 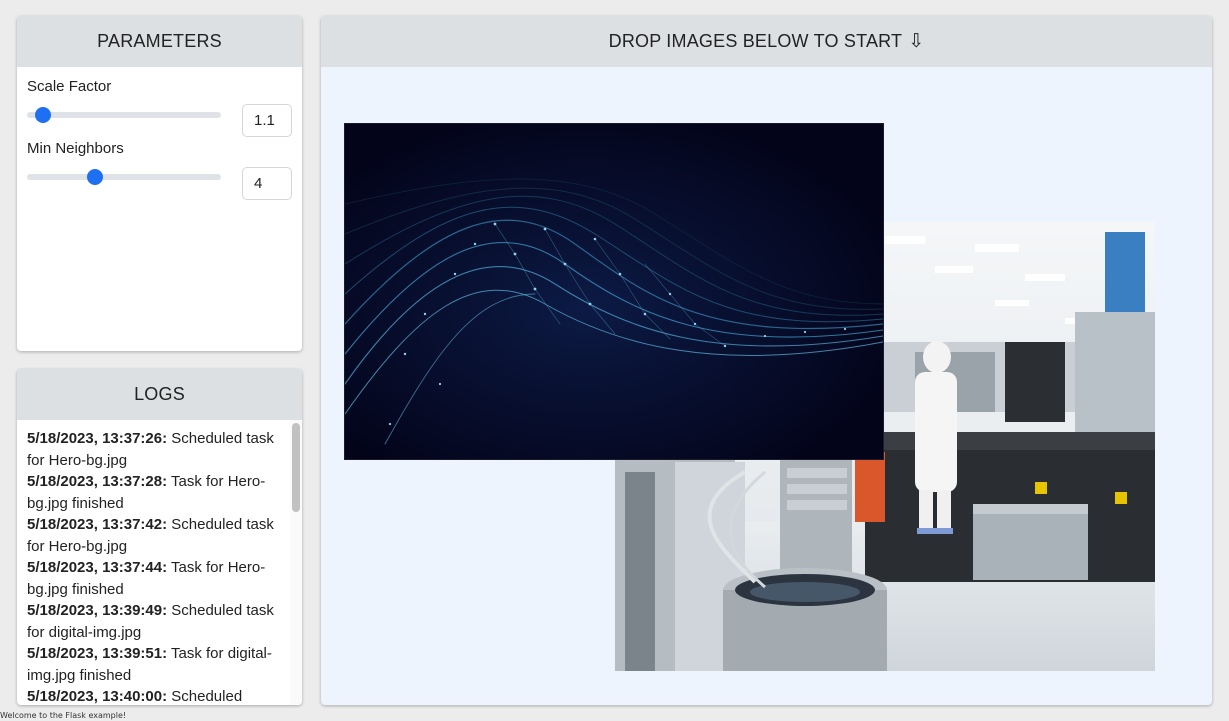 I want to click on parameters-title: PARAMETERS, so click(x=159, y=41).